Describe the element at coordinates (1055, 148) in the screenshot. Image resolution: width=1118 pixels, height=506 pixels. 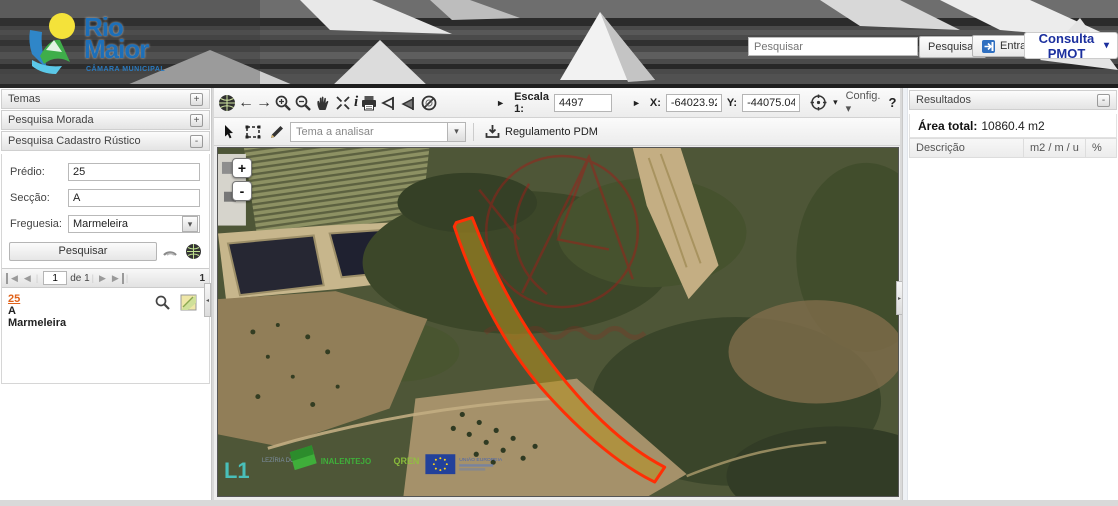
I see `column-m2: m2 / m / u` at that location.